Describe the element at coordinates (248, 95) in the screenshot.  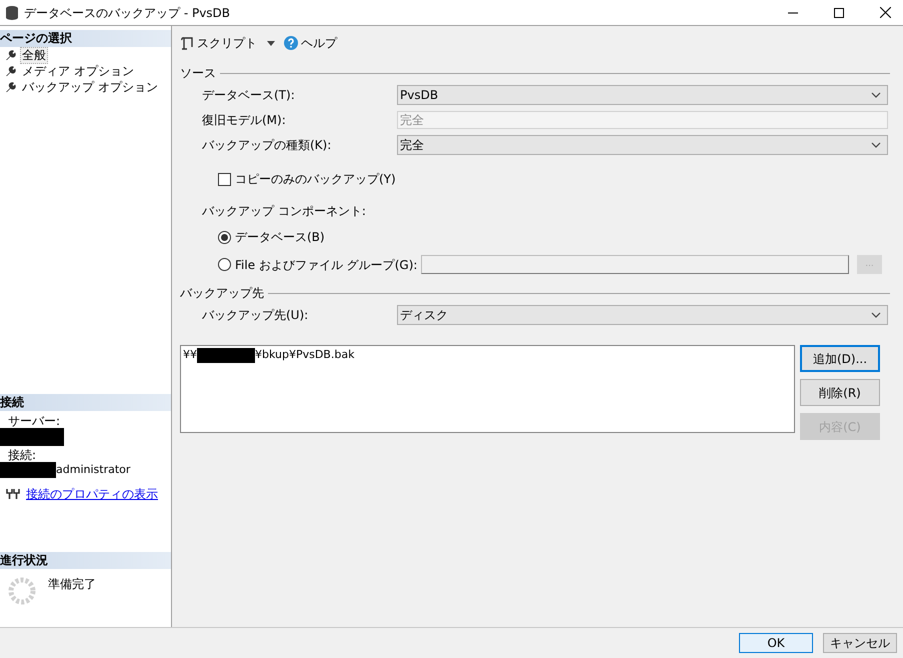
I see `field-label: データベース(T):` at that location.